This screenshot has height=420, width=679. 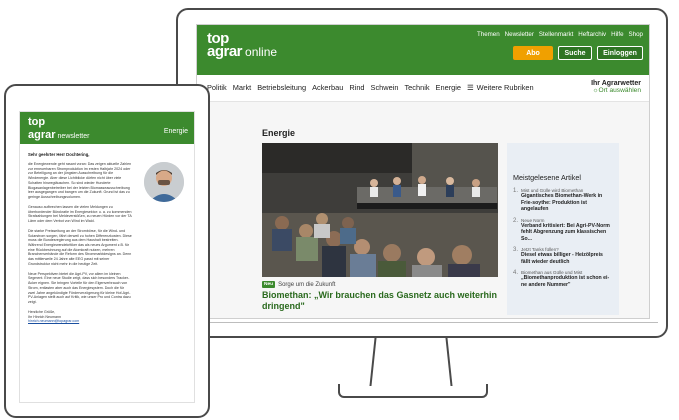 I want to click on hero-image, so click(x=380, y=210).